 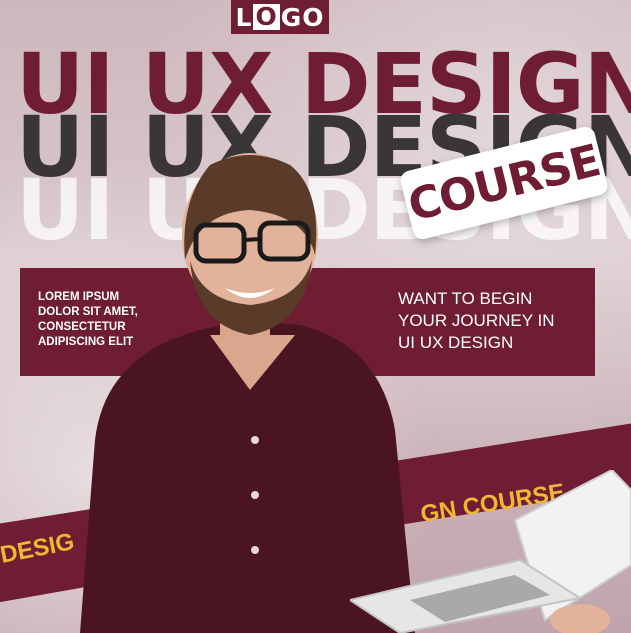 I want to click on logo-letter-l: L, so click(x=244, y=17).